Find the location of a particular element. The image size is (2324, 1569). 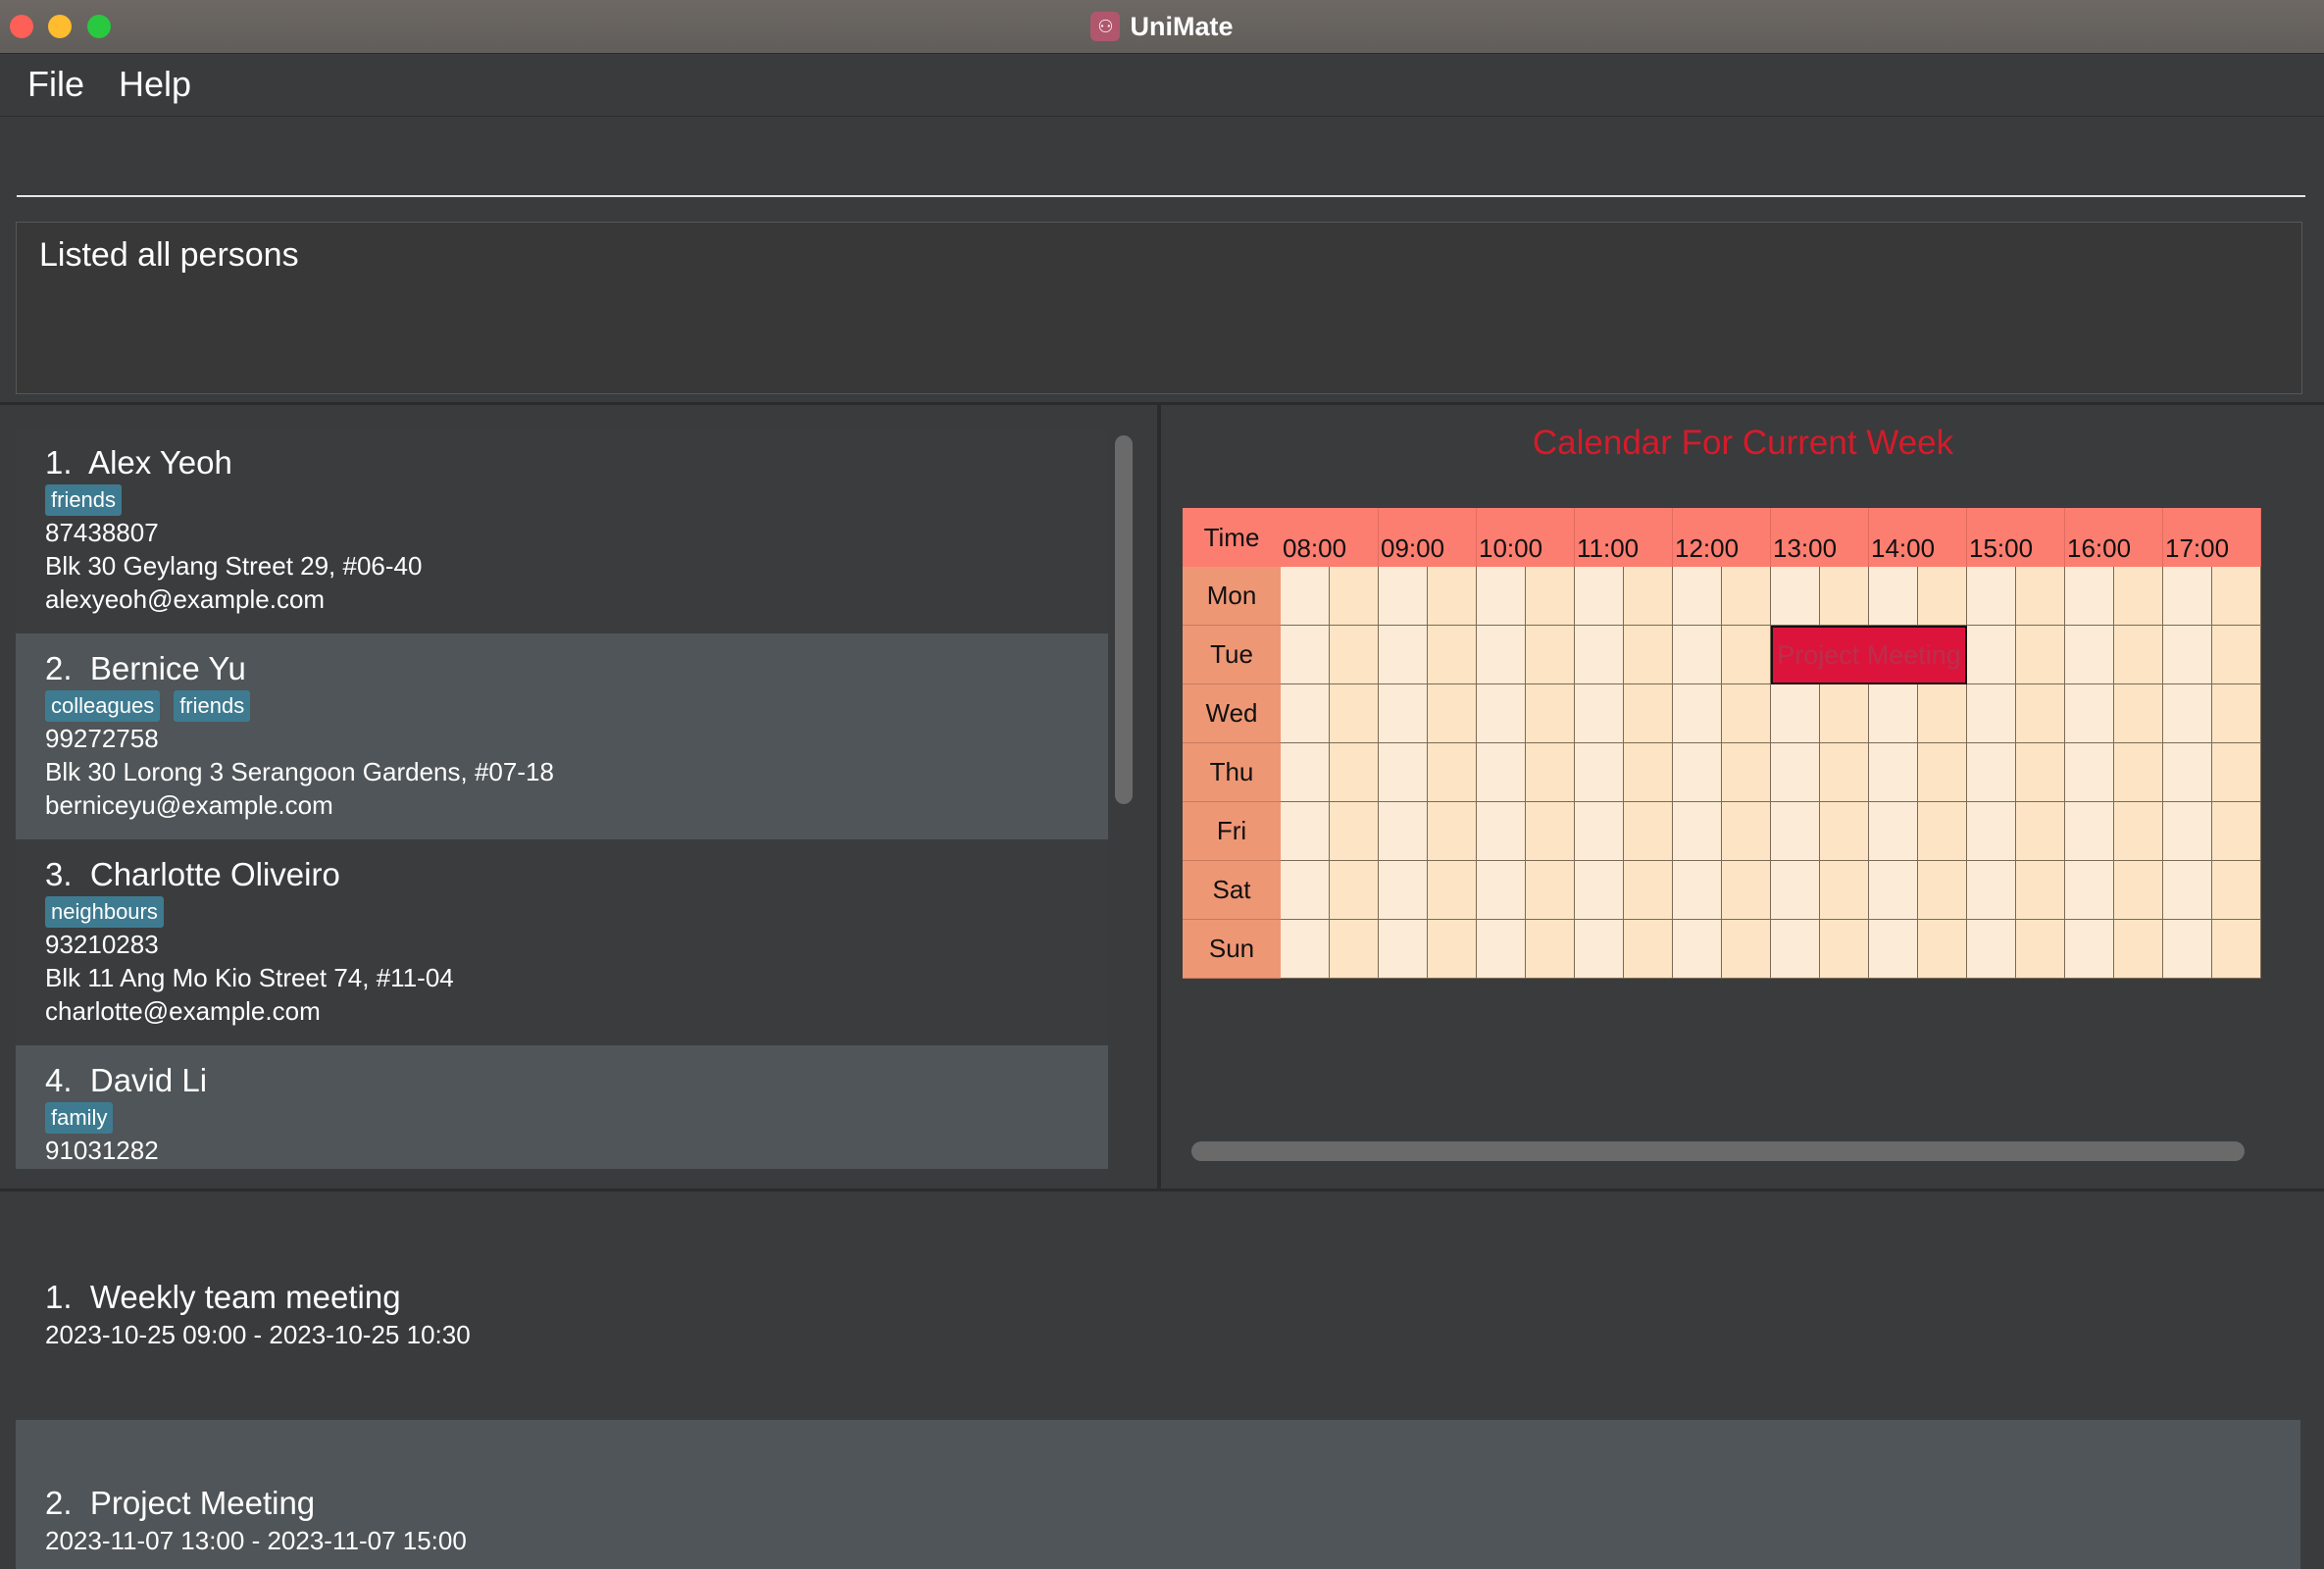

calendar-event: Project Meeting is located at coordinates (1869, 655).